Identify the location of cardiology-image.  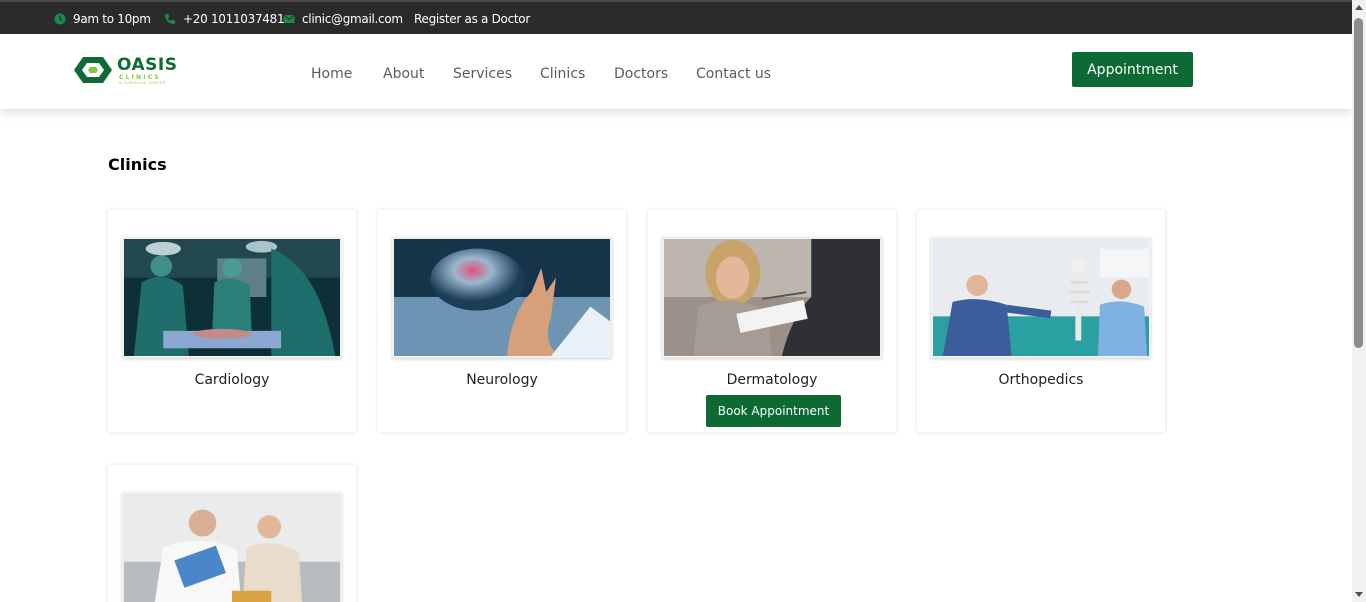
(232, 297).